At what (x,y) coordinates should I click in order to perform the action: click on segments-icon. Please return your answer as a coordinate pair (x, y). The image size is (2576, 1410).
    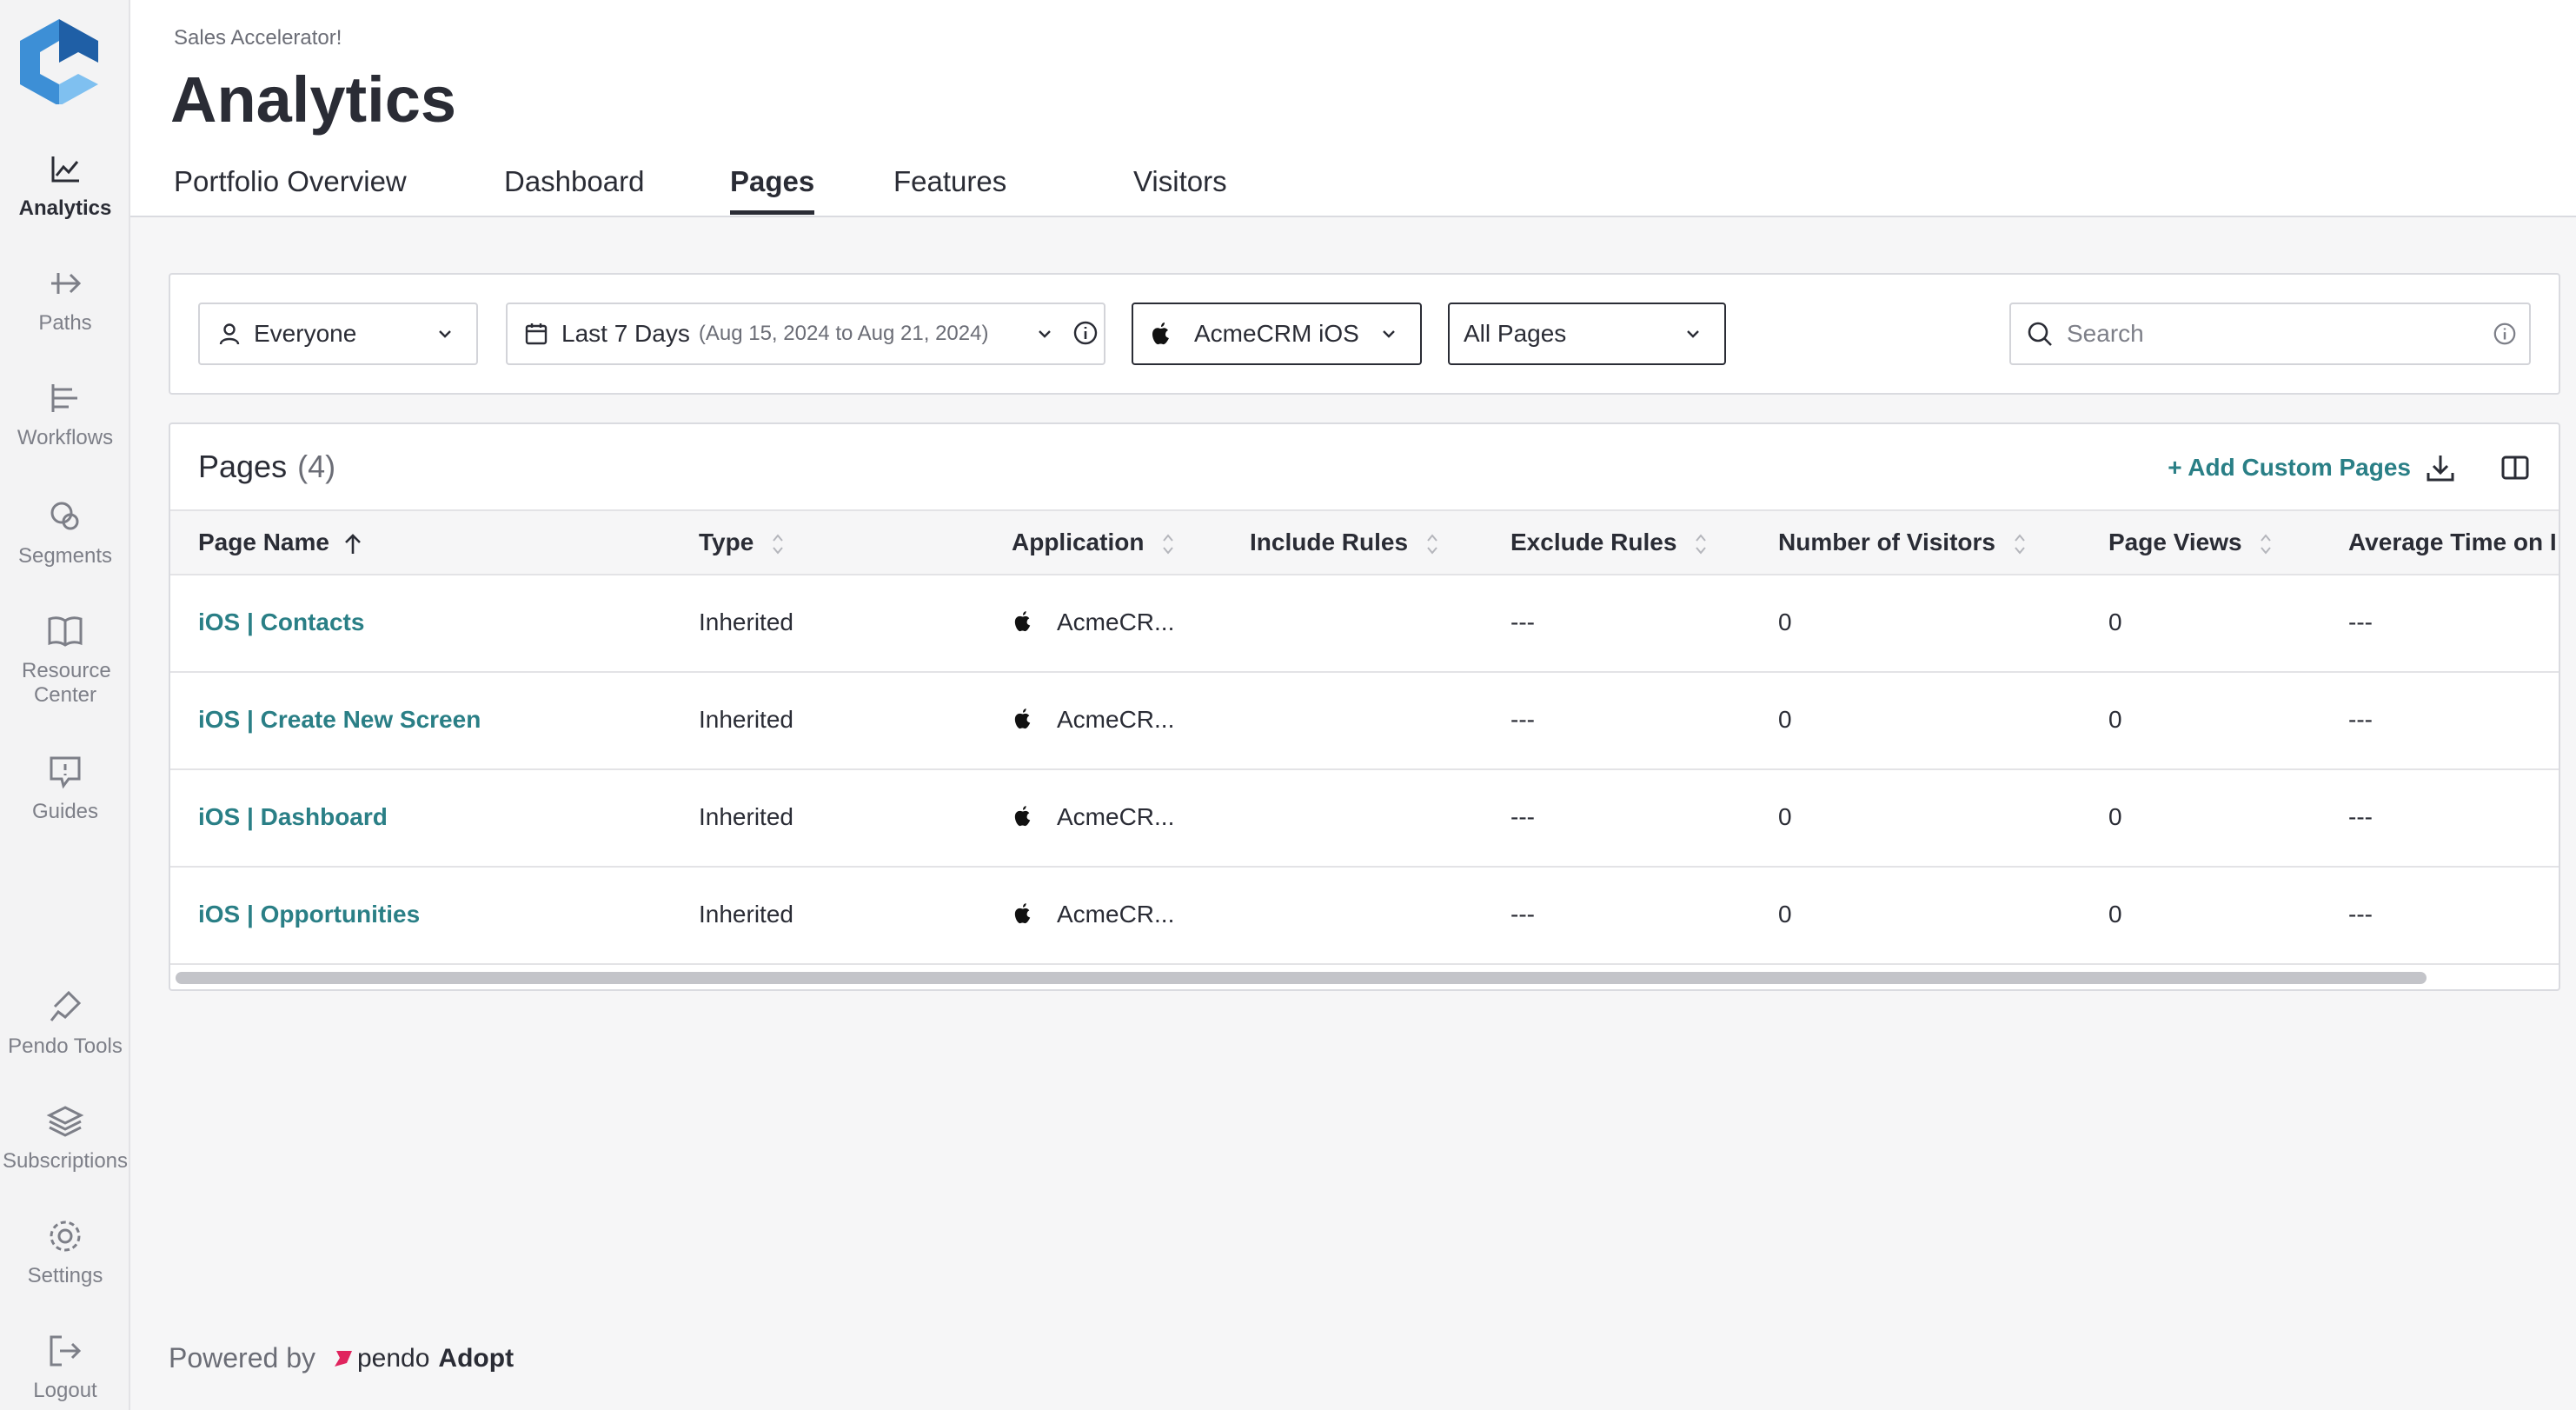
    Looking at the image, I should click on (64, 516).